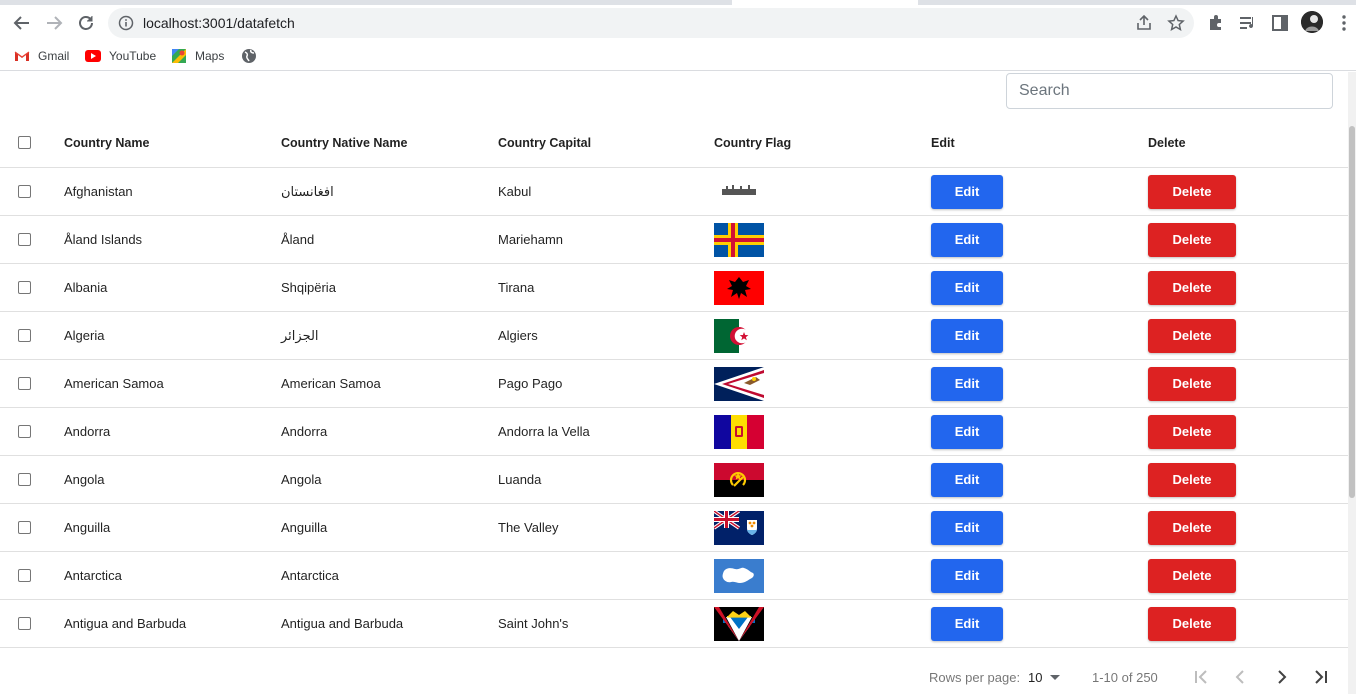 This screenshot has width=1356, height=694. Describe the element at coordinates (54, 56) in the screenshot. I see `bookmark-label: Gmail` at that location.